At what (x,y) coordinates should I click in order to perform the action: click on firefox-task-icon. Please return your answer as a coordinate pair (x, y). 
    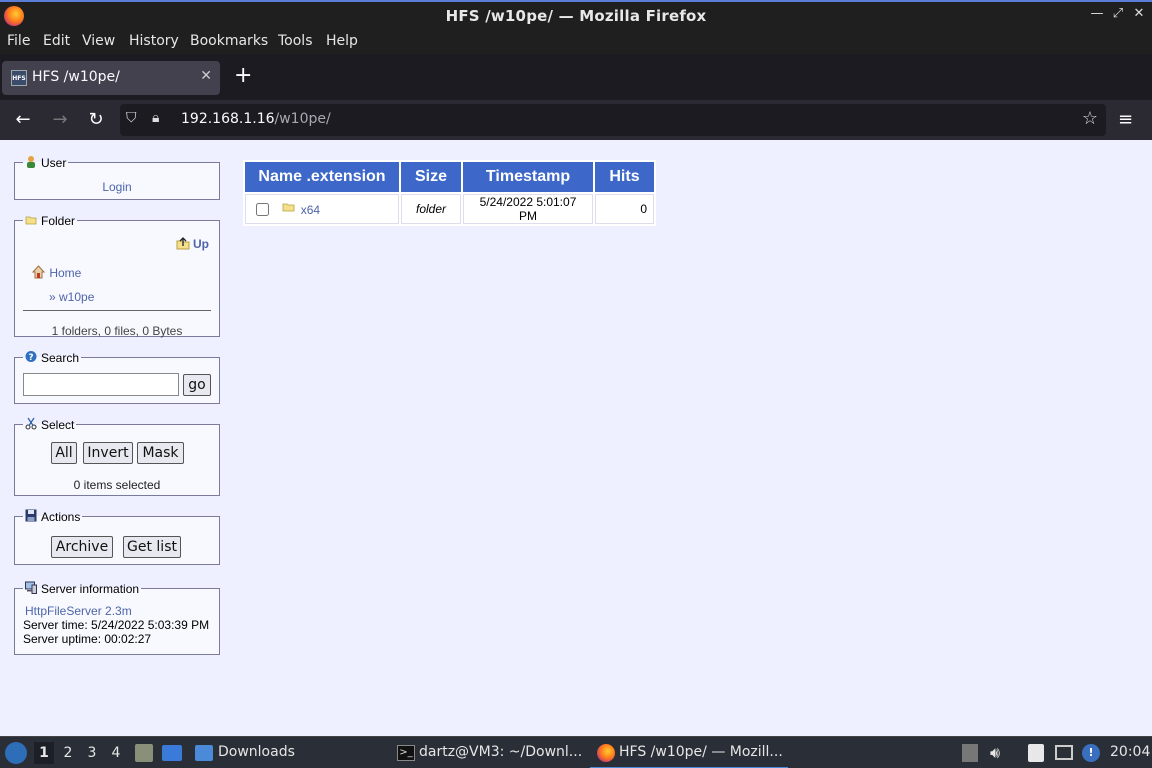
    Looking at the image, I should click on (606, 753).